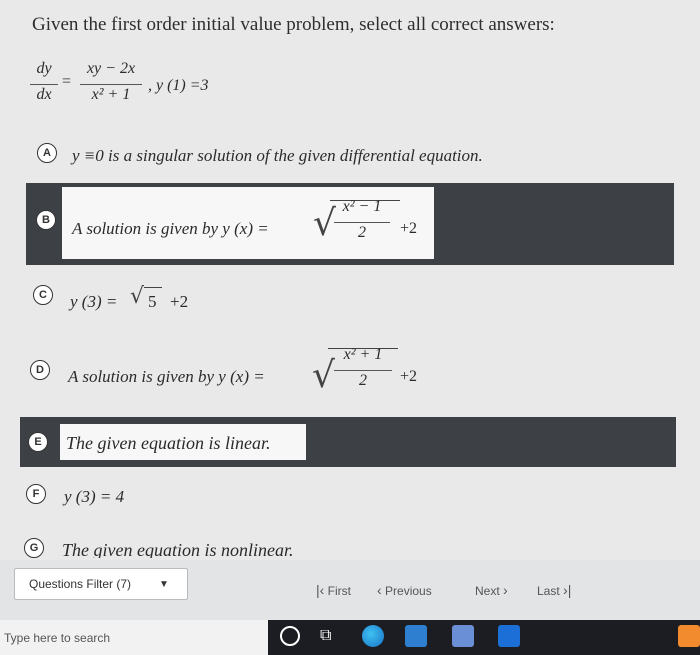  I want to click on task-view-icon: ⧉, so click(325, 635).